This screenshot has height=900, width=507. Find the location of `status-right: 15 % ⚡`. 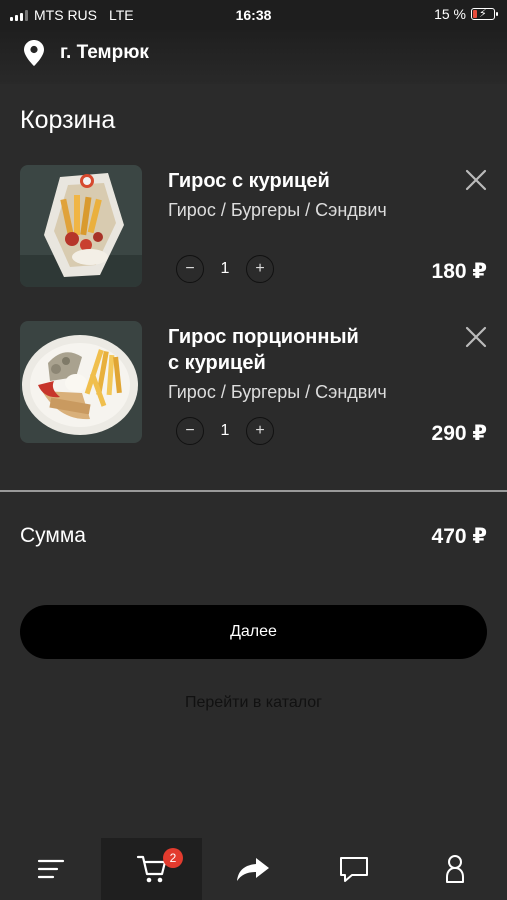

status-right: 15 % ⚡ is located at coordinates (466, 14).